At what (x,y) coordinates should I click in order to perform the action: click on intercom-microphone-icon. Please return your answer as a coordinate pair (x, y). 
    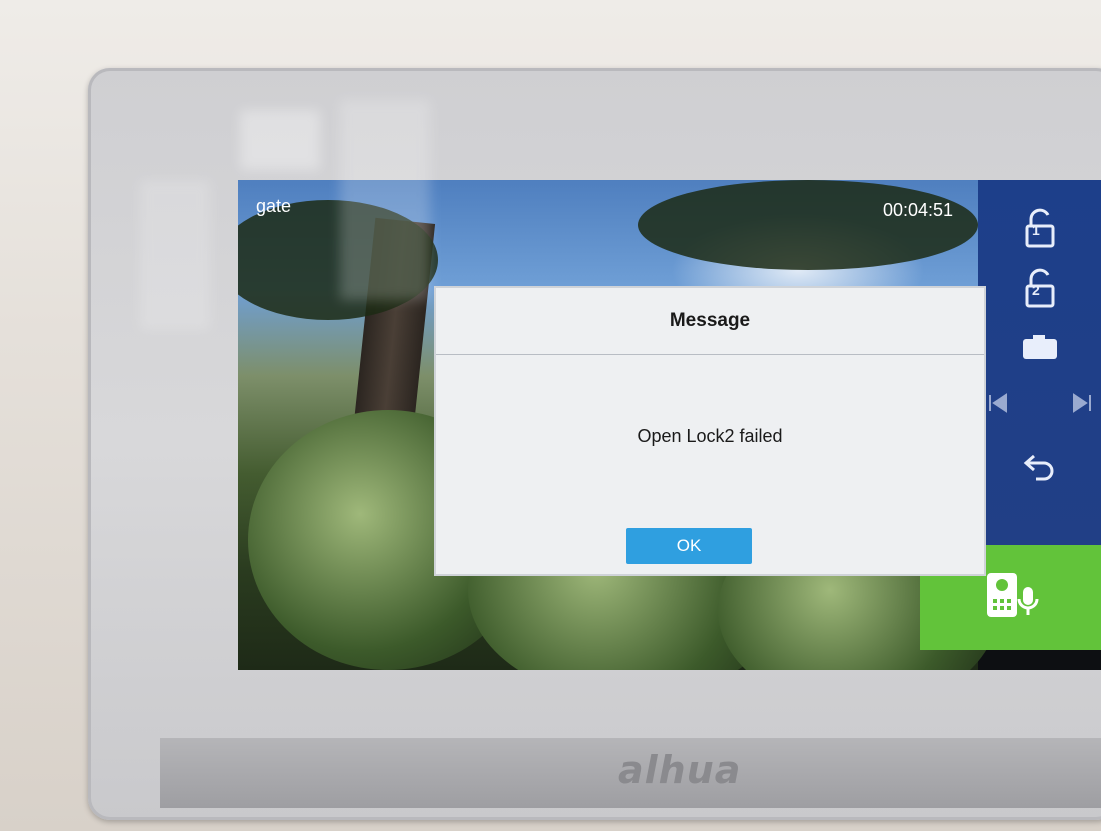
    Looking at the image, I should click on (1011, 597).